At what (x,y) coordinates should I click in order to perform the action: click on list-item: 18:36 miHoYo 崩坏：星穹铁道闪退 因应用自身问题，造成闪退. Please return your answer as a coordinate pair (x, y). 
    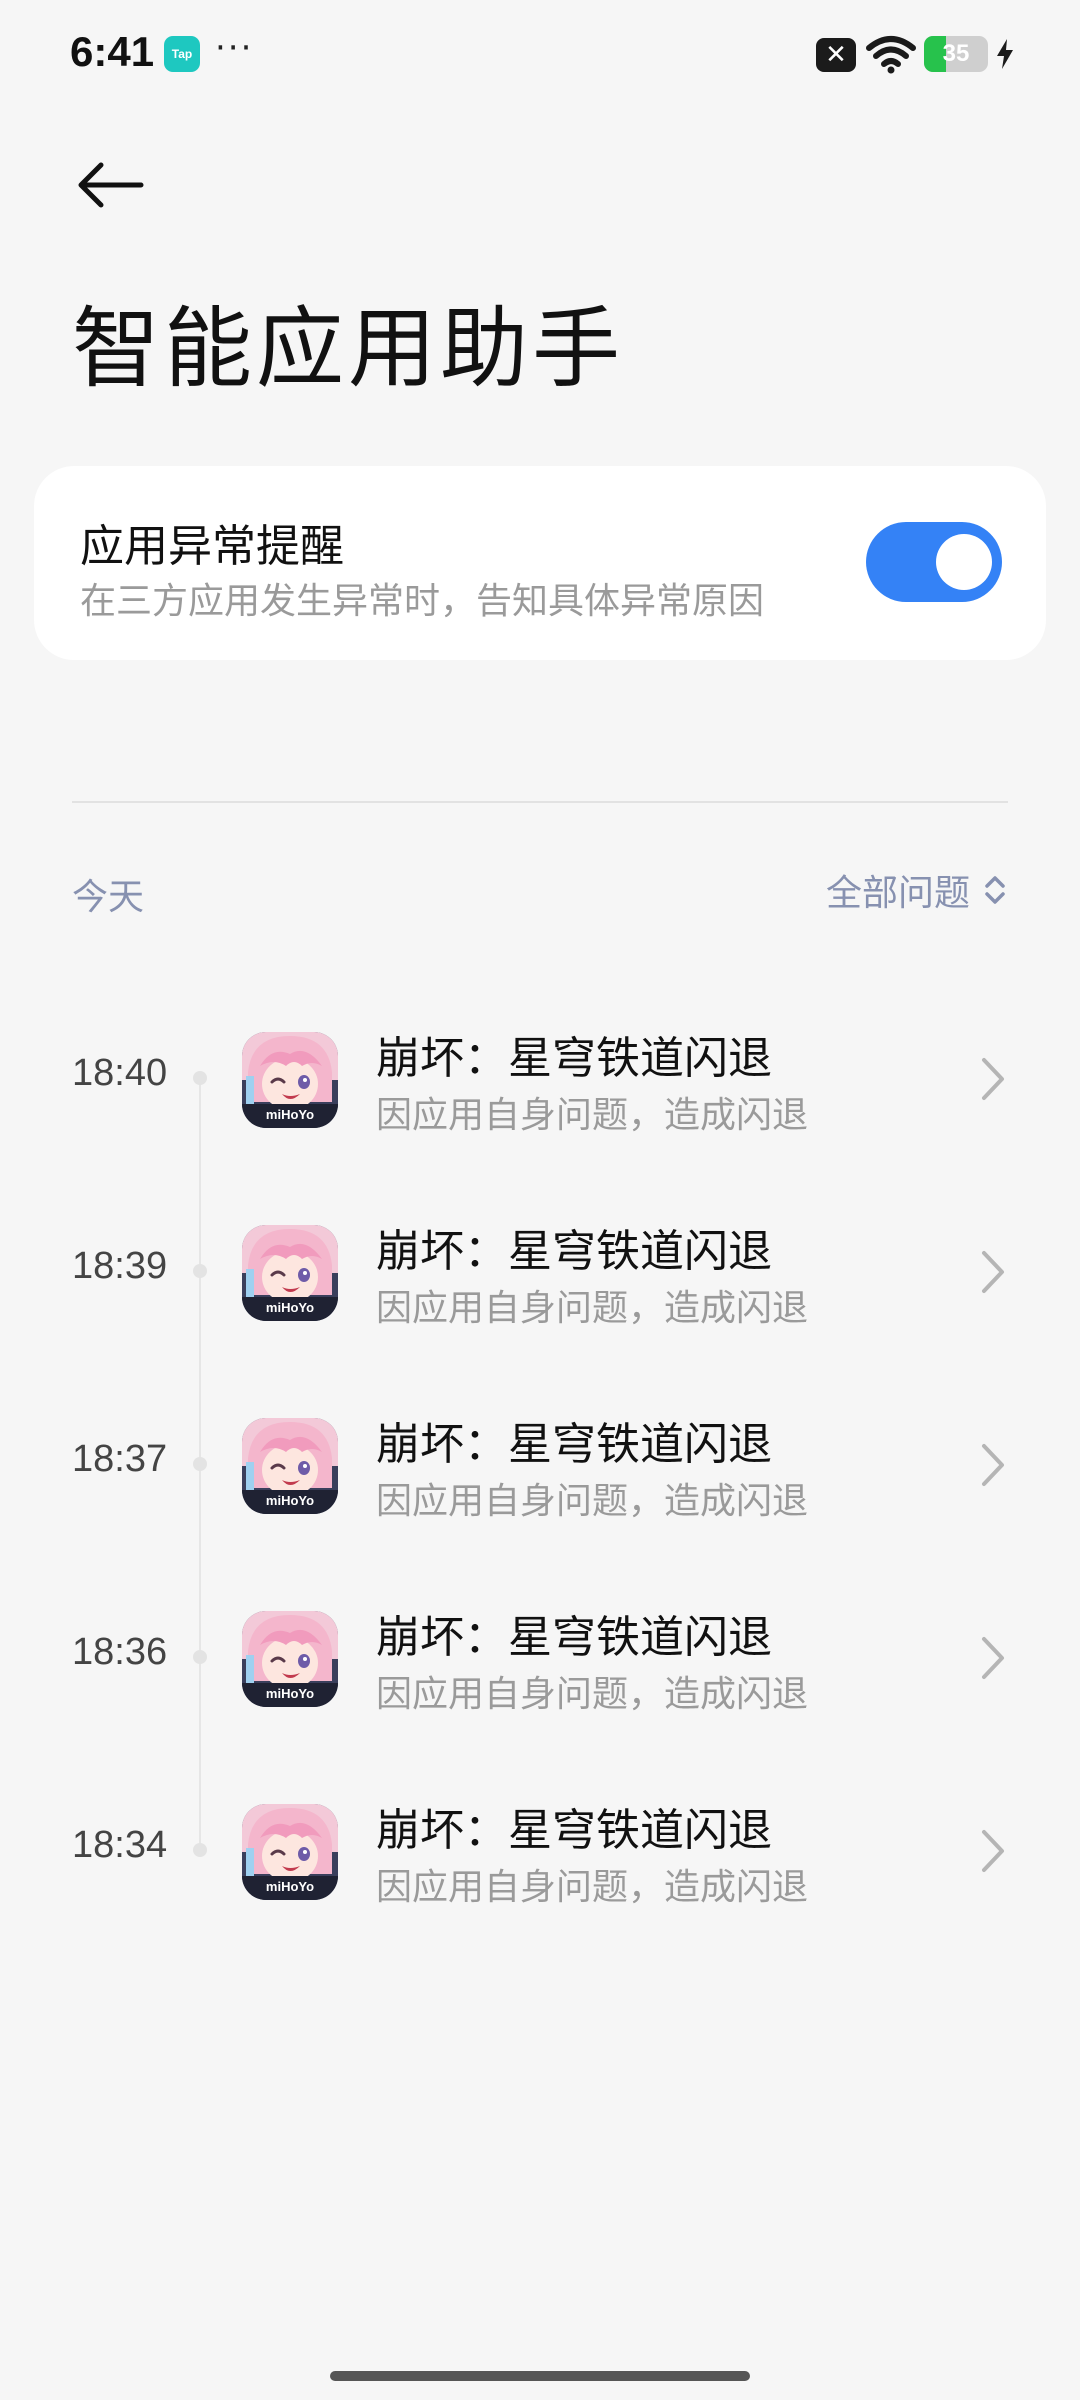
    Looking at the image, I should click on (540, 1656).